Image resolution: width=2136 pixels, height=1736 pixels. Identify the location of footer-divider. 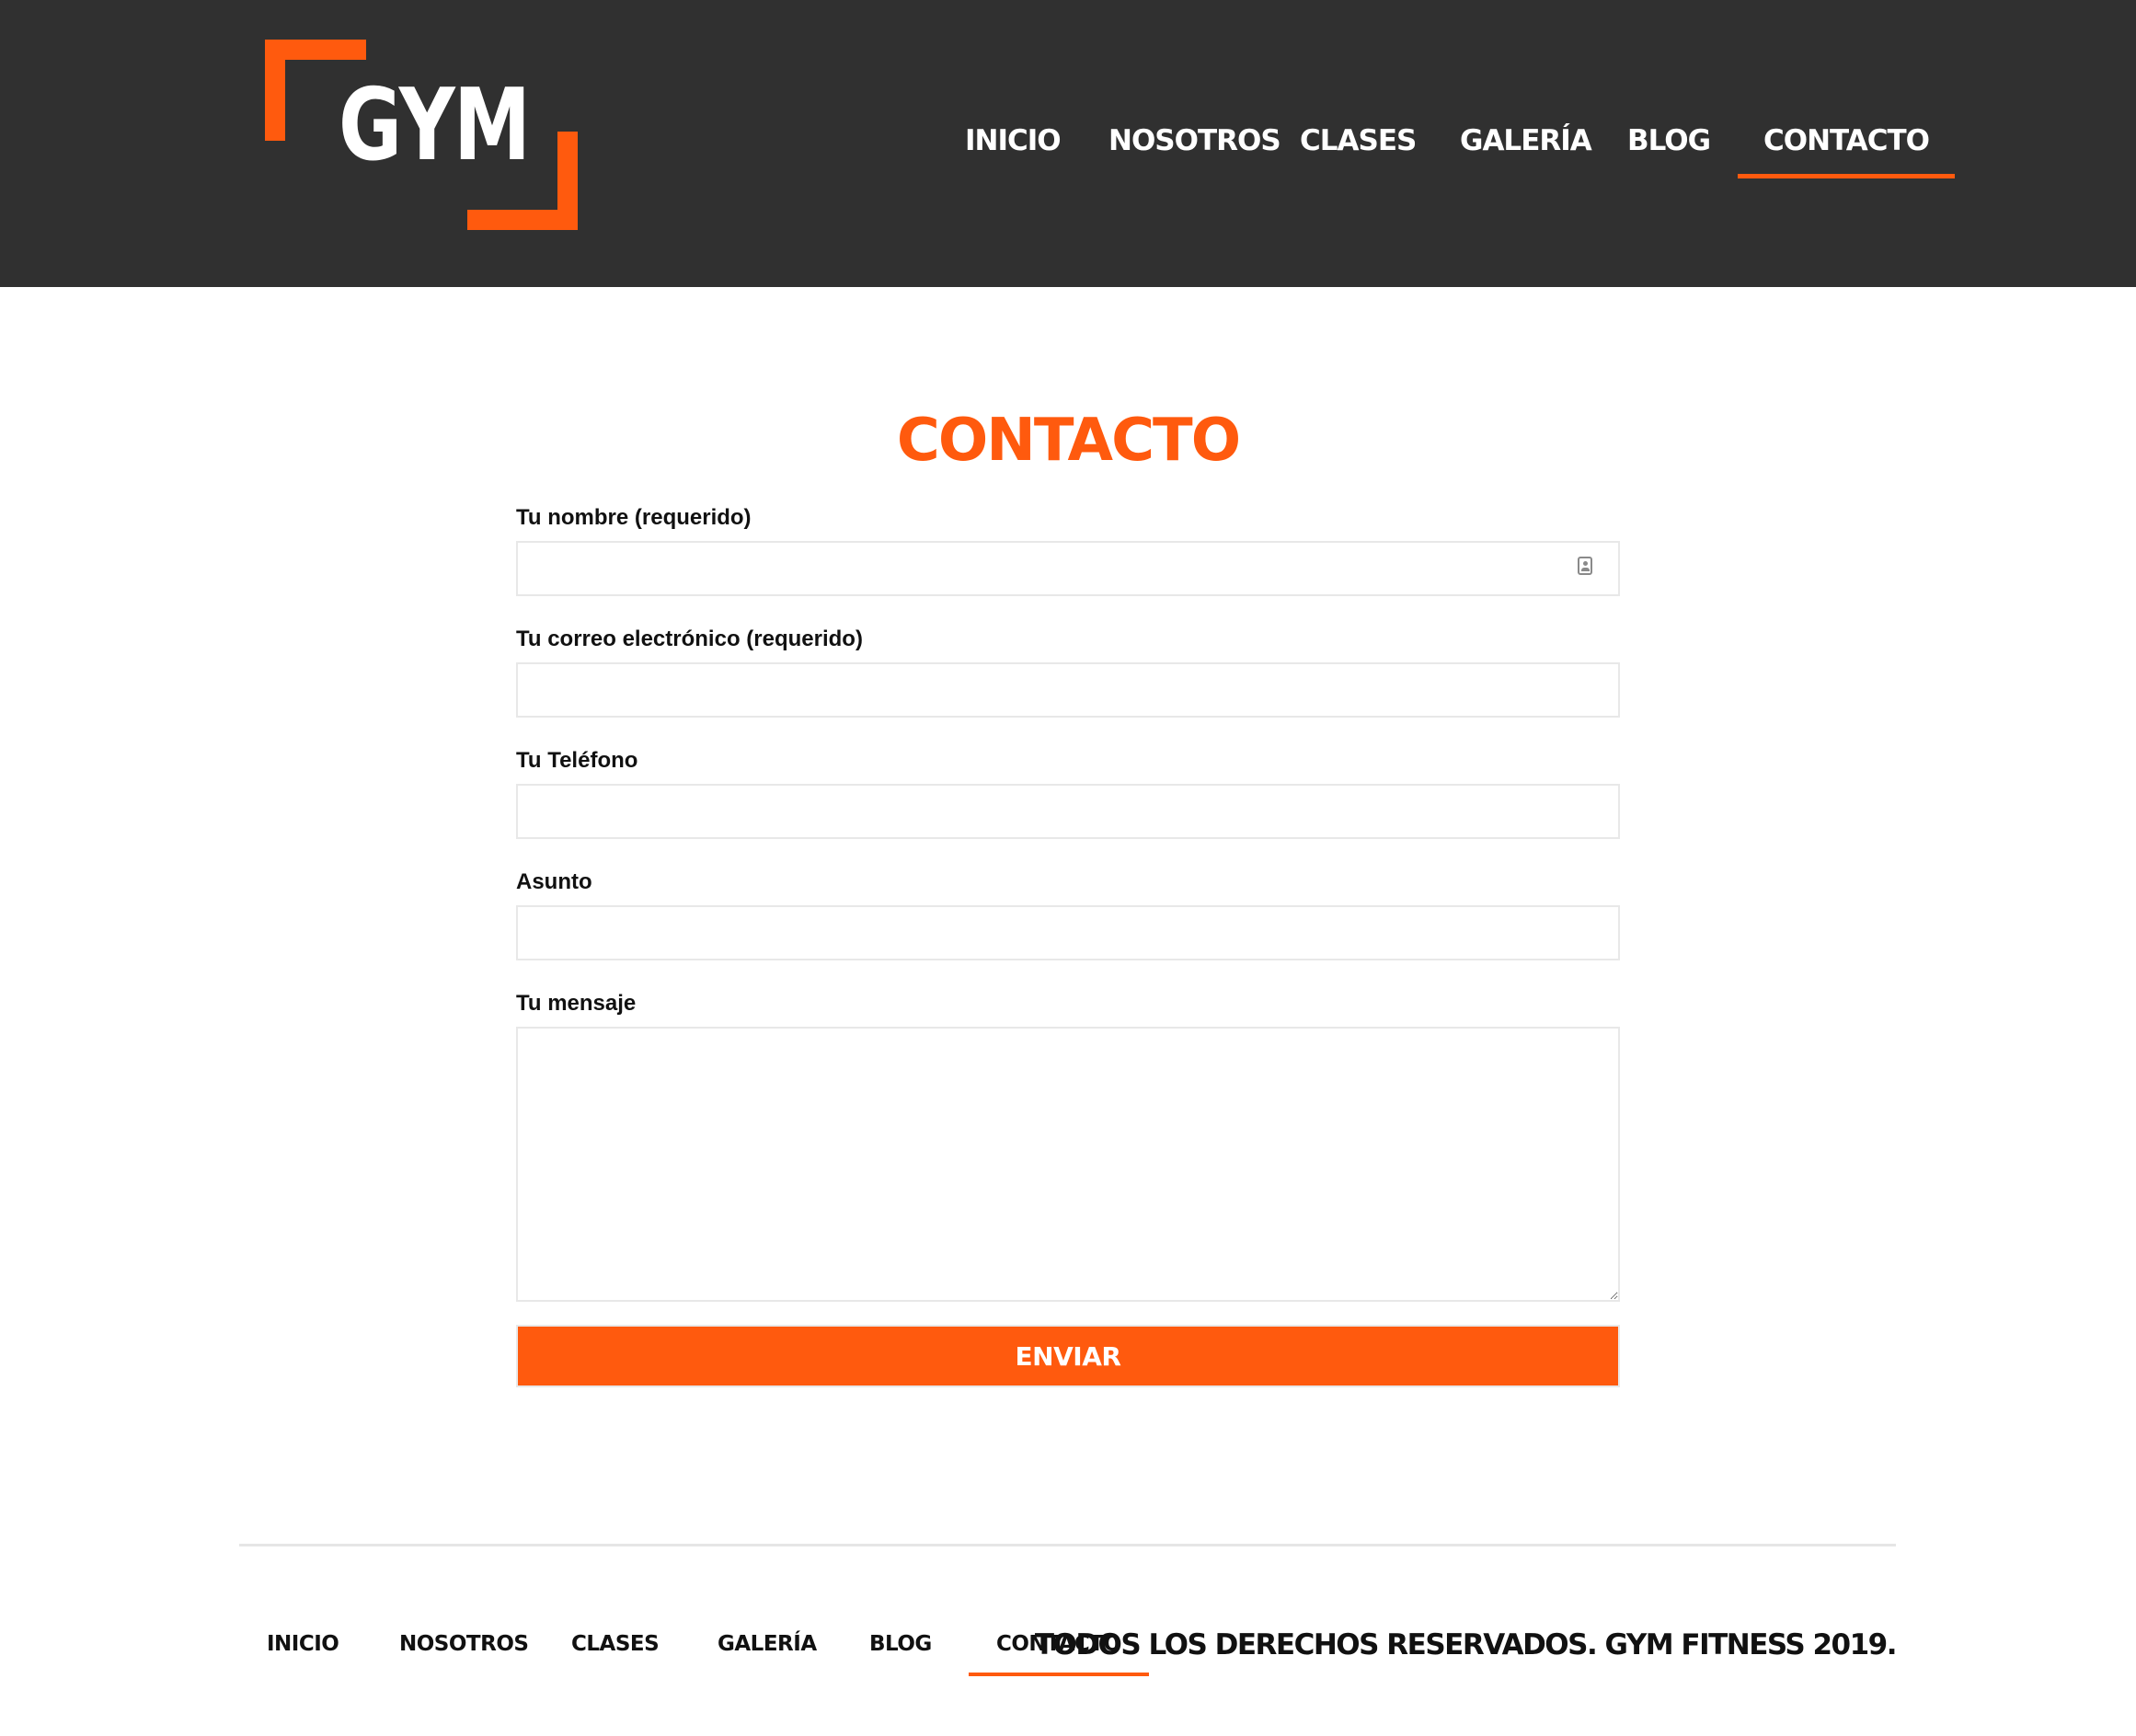
(1067, 1545).